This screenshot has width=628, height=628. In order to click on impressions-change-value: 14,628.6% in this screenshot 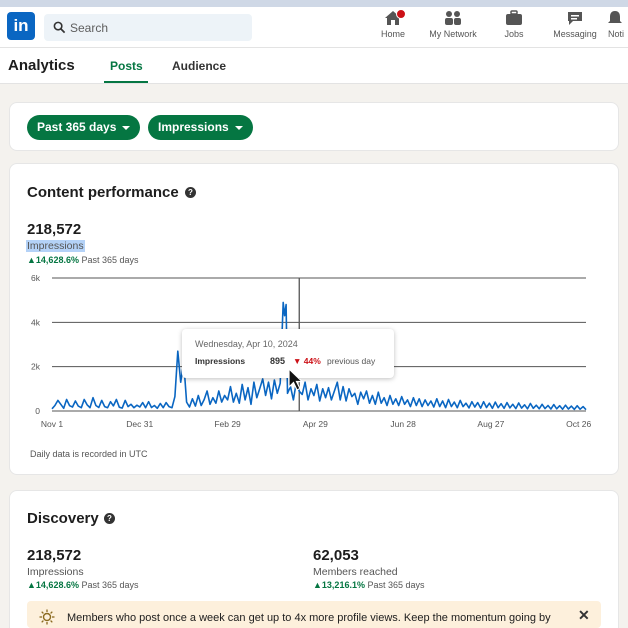, I will do `click(57, 260)`.